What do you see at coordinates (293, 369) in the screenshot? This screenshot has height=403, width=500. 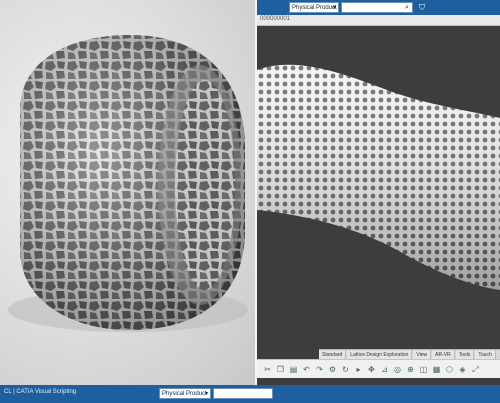 I see `paste-icon: ▤` at bounding box center [293, 369].